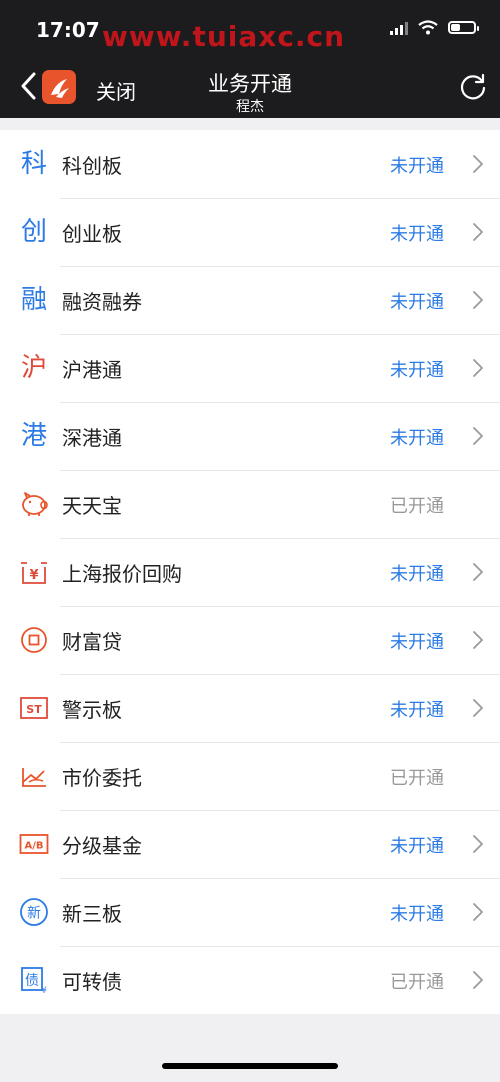 This screenshot has height=1082, width=500. What do you see at coordinates (250, 84) in the screenshot?
I see `page-title: 业务开通` at bounding box center [250, 84].